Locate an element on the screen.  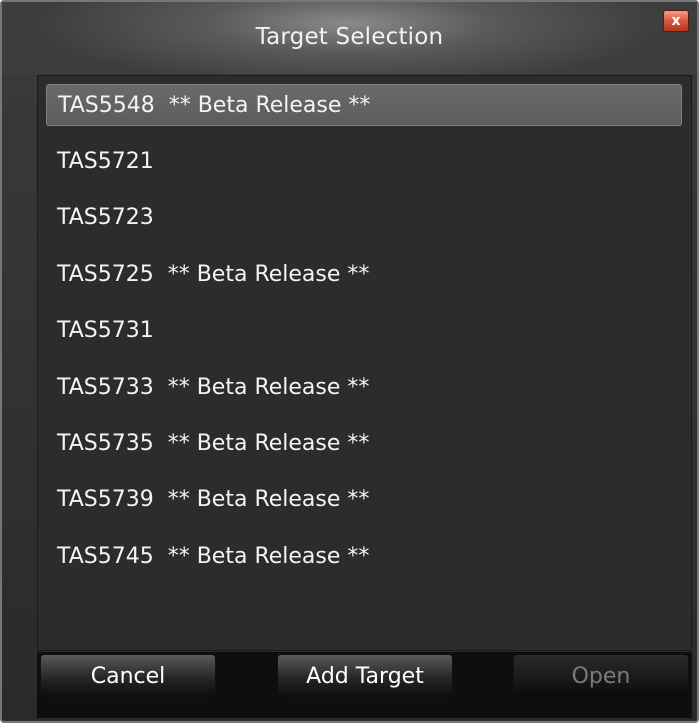
close-icon: x is located at coordinates (676, 21).